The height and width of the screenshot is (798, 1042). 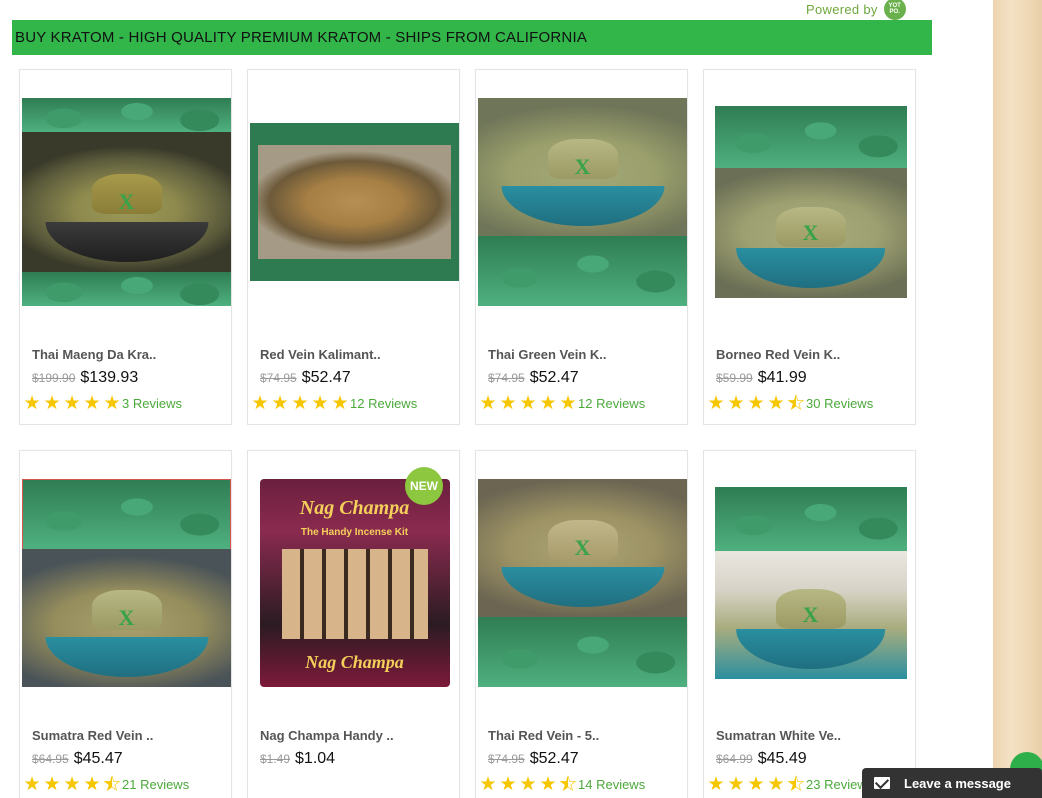 I want to click on powered-by-yotpo: Powered by YOT PO., so click(x=856, y=10).